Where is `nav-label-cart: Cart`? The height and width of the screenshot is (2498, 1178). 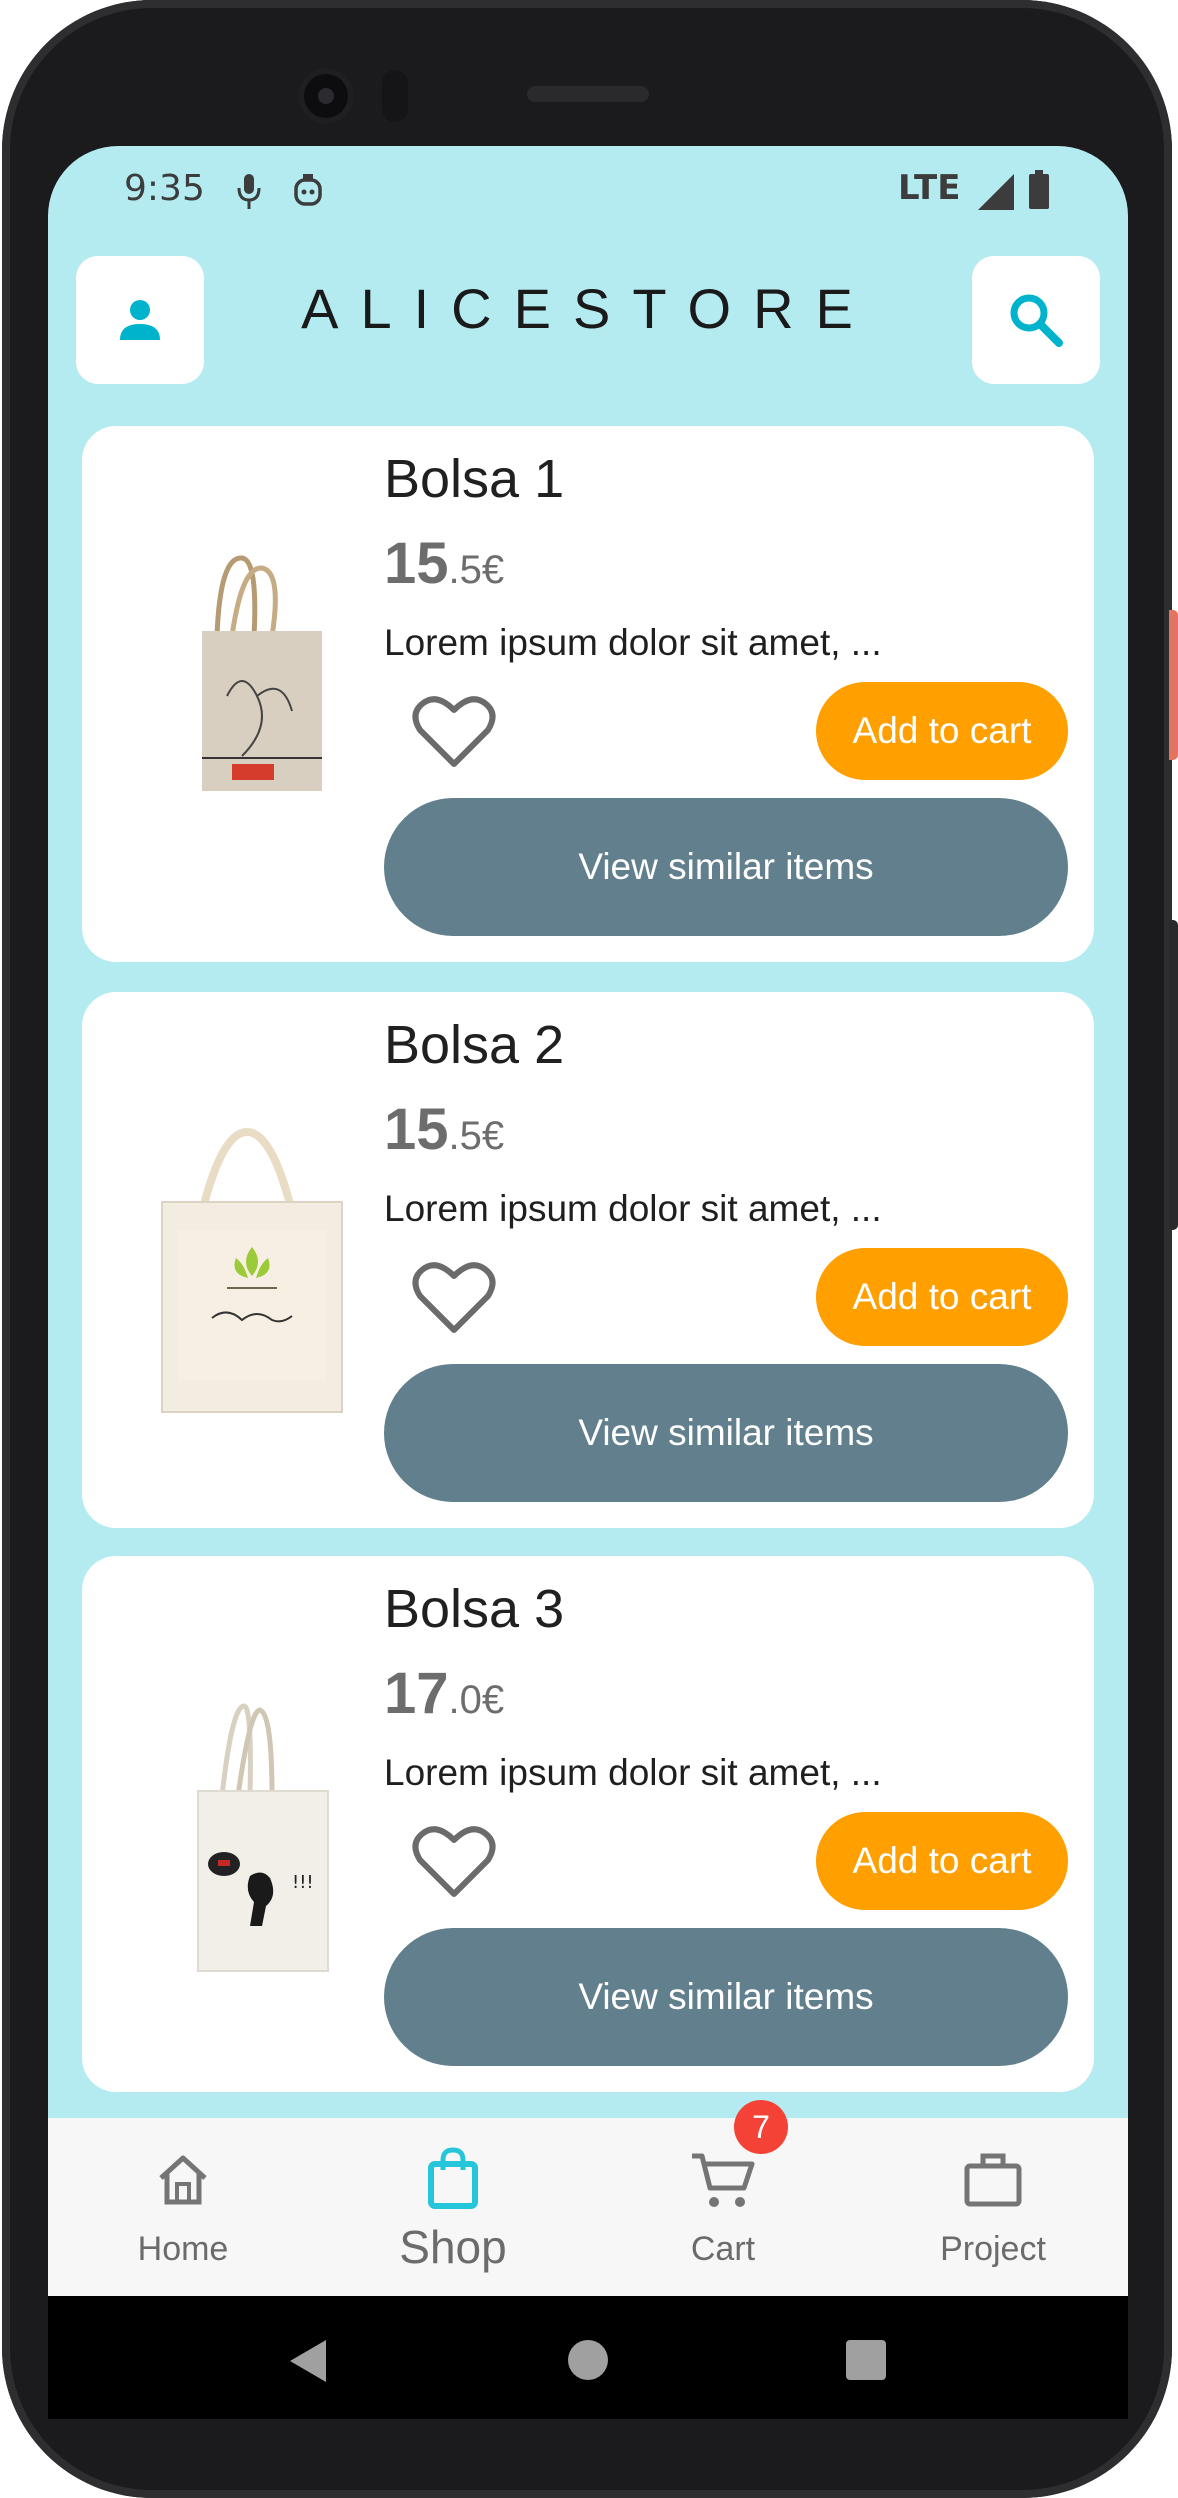 nav-label-cart: Cart is located at coordinates (723, 2249).